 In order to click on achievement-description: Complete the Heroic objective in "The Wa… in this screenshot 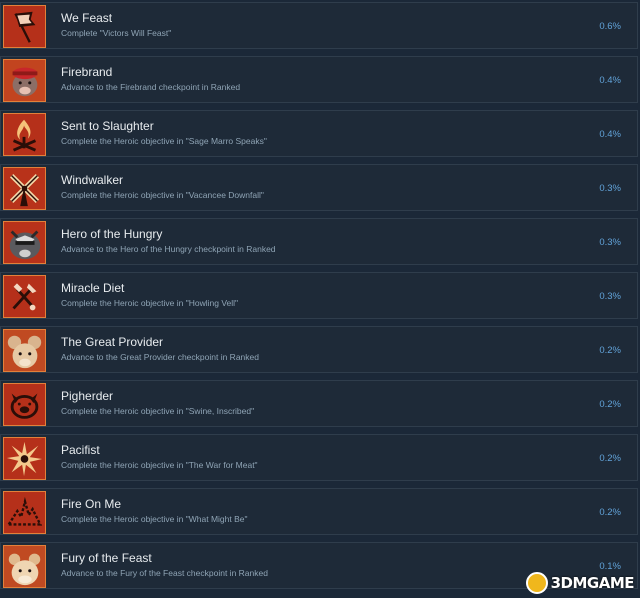, I will do `click(159, 465)`.